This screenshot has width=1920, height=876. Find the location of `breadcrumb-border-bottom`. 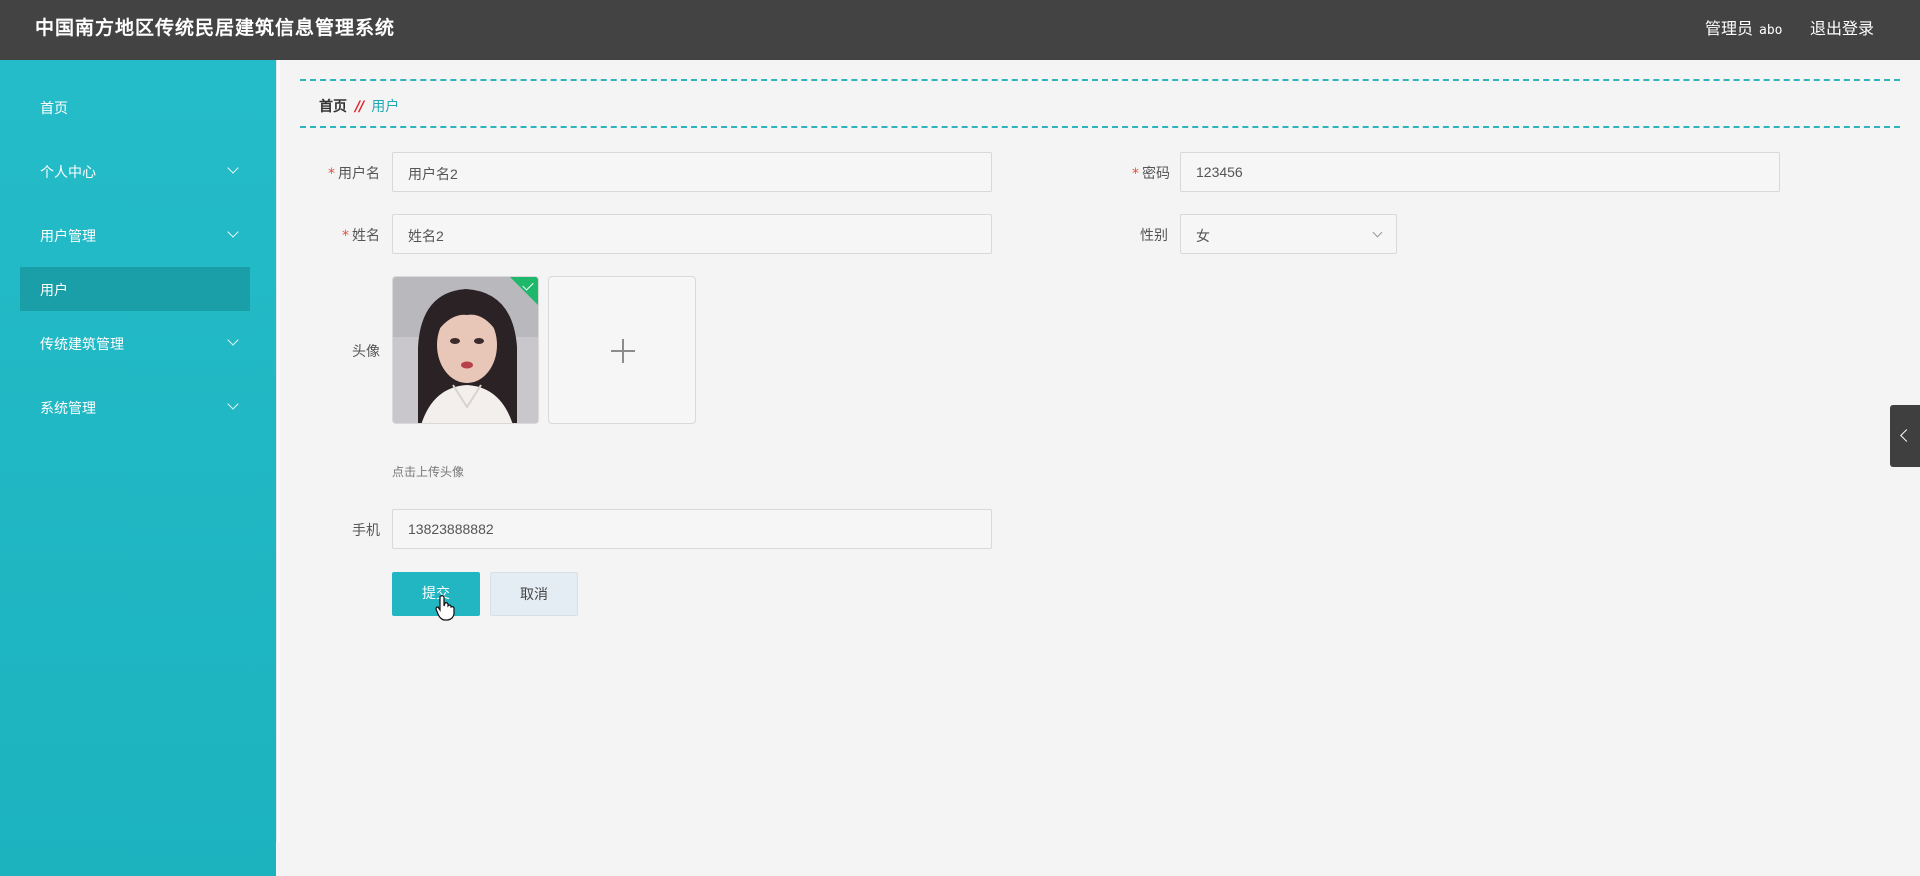

breadcrumb-border-bottom is located at coordinates (1100, 127).